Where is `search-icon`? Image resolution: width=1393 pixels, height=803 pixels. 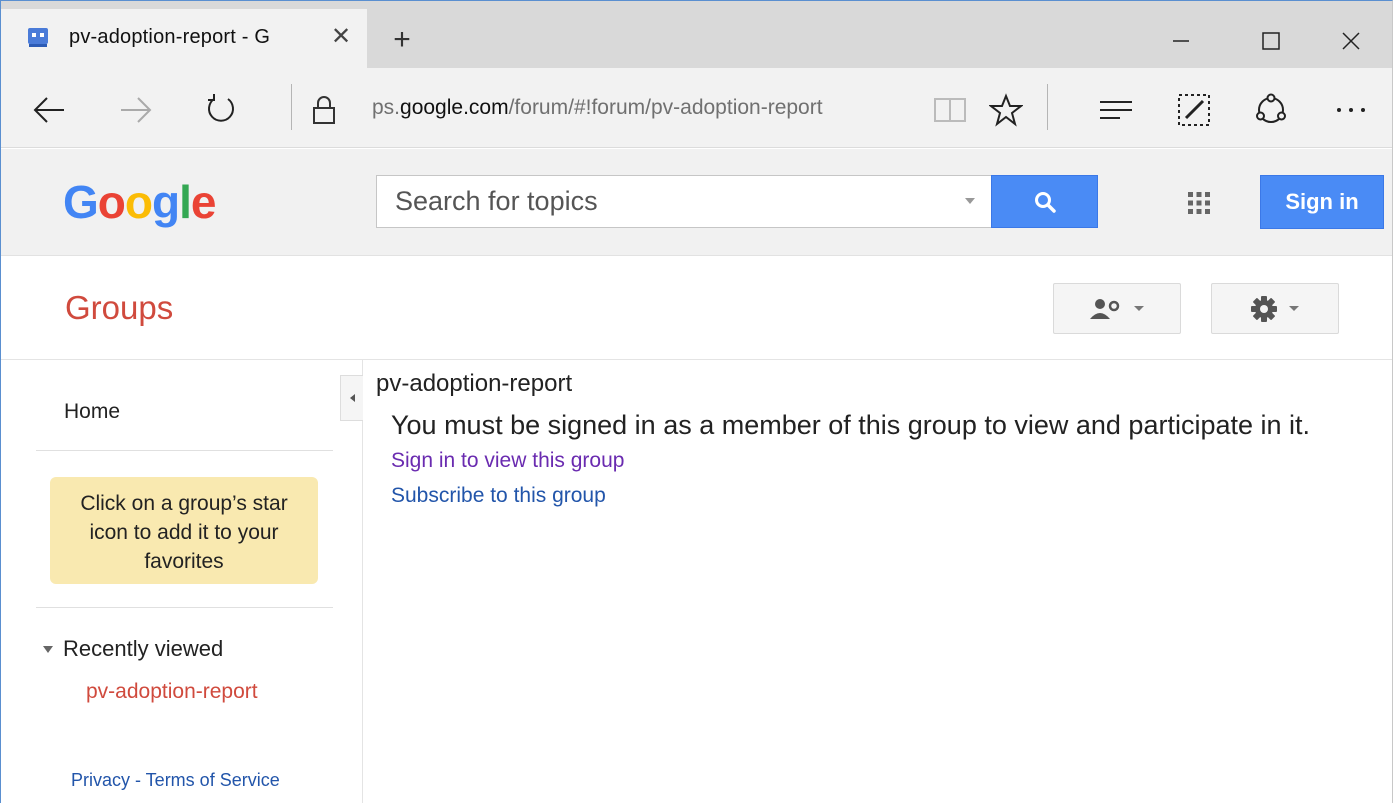 search-icon is located at coordinates (1045, 202).